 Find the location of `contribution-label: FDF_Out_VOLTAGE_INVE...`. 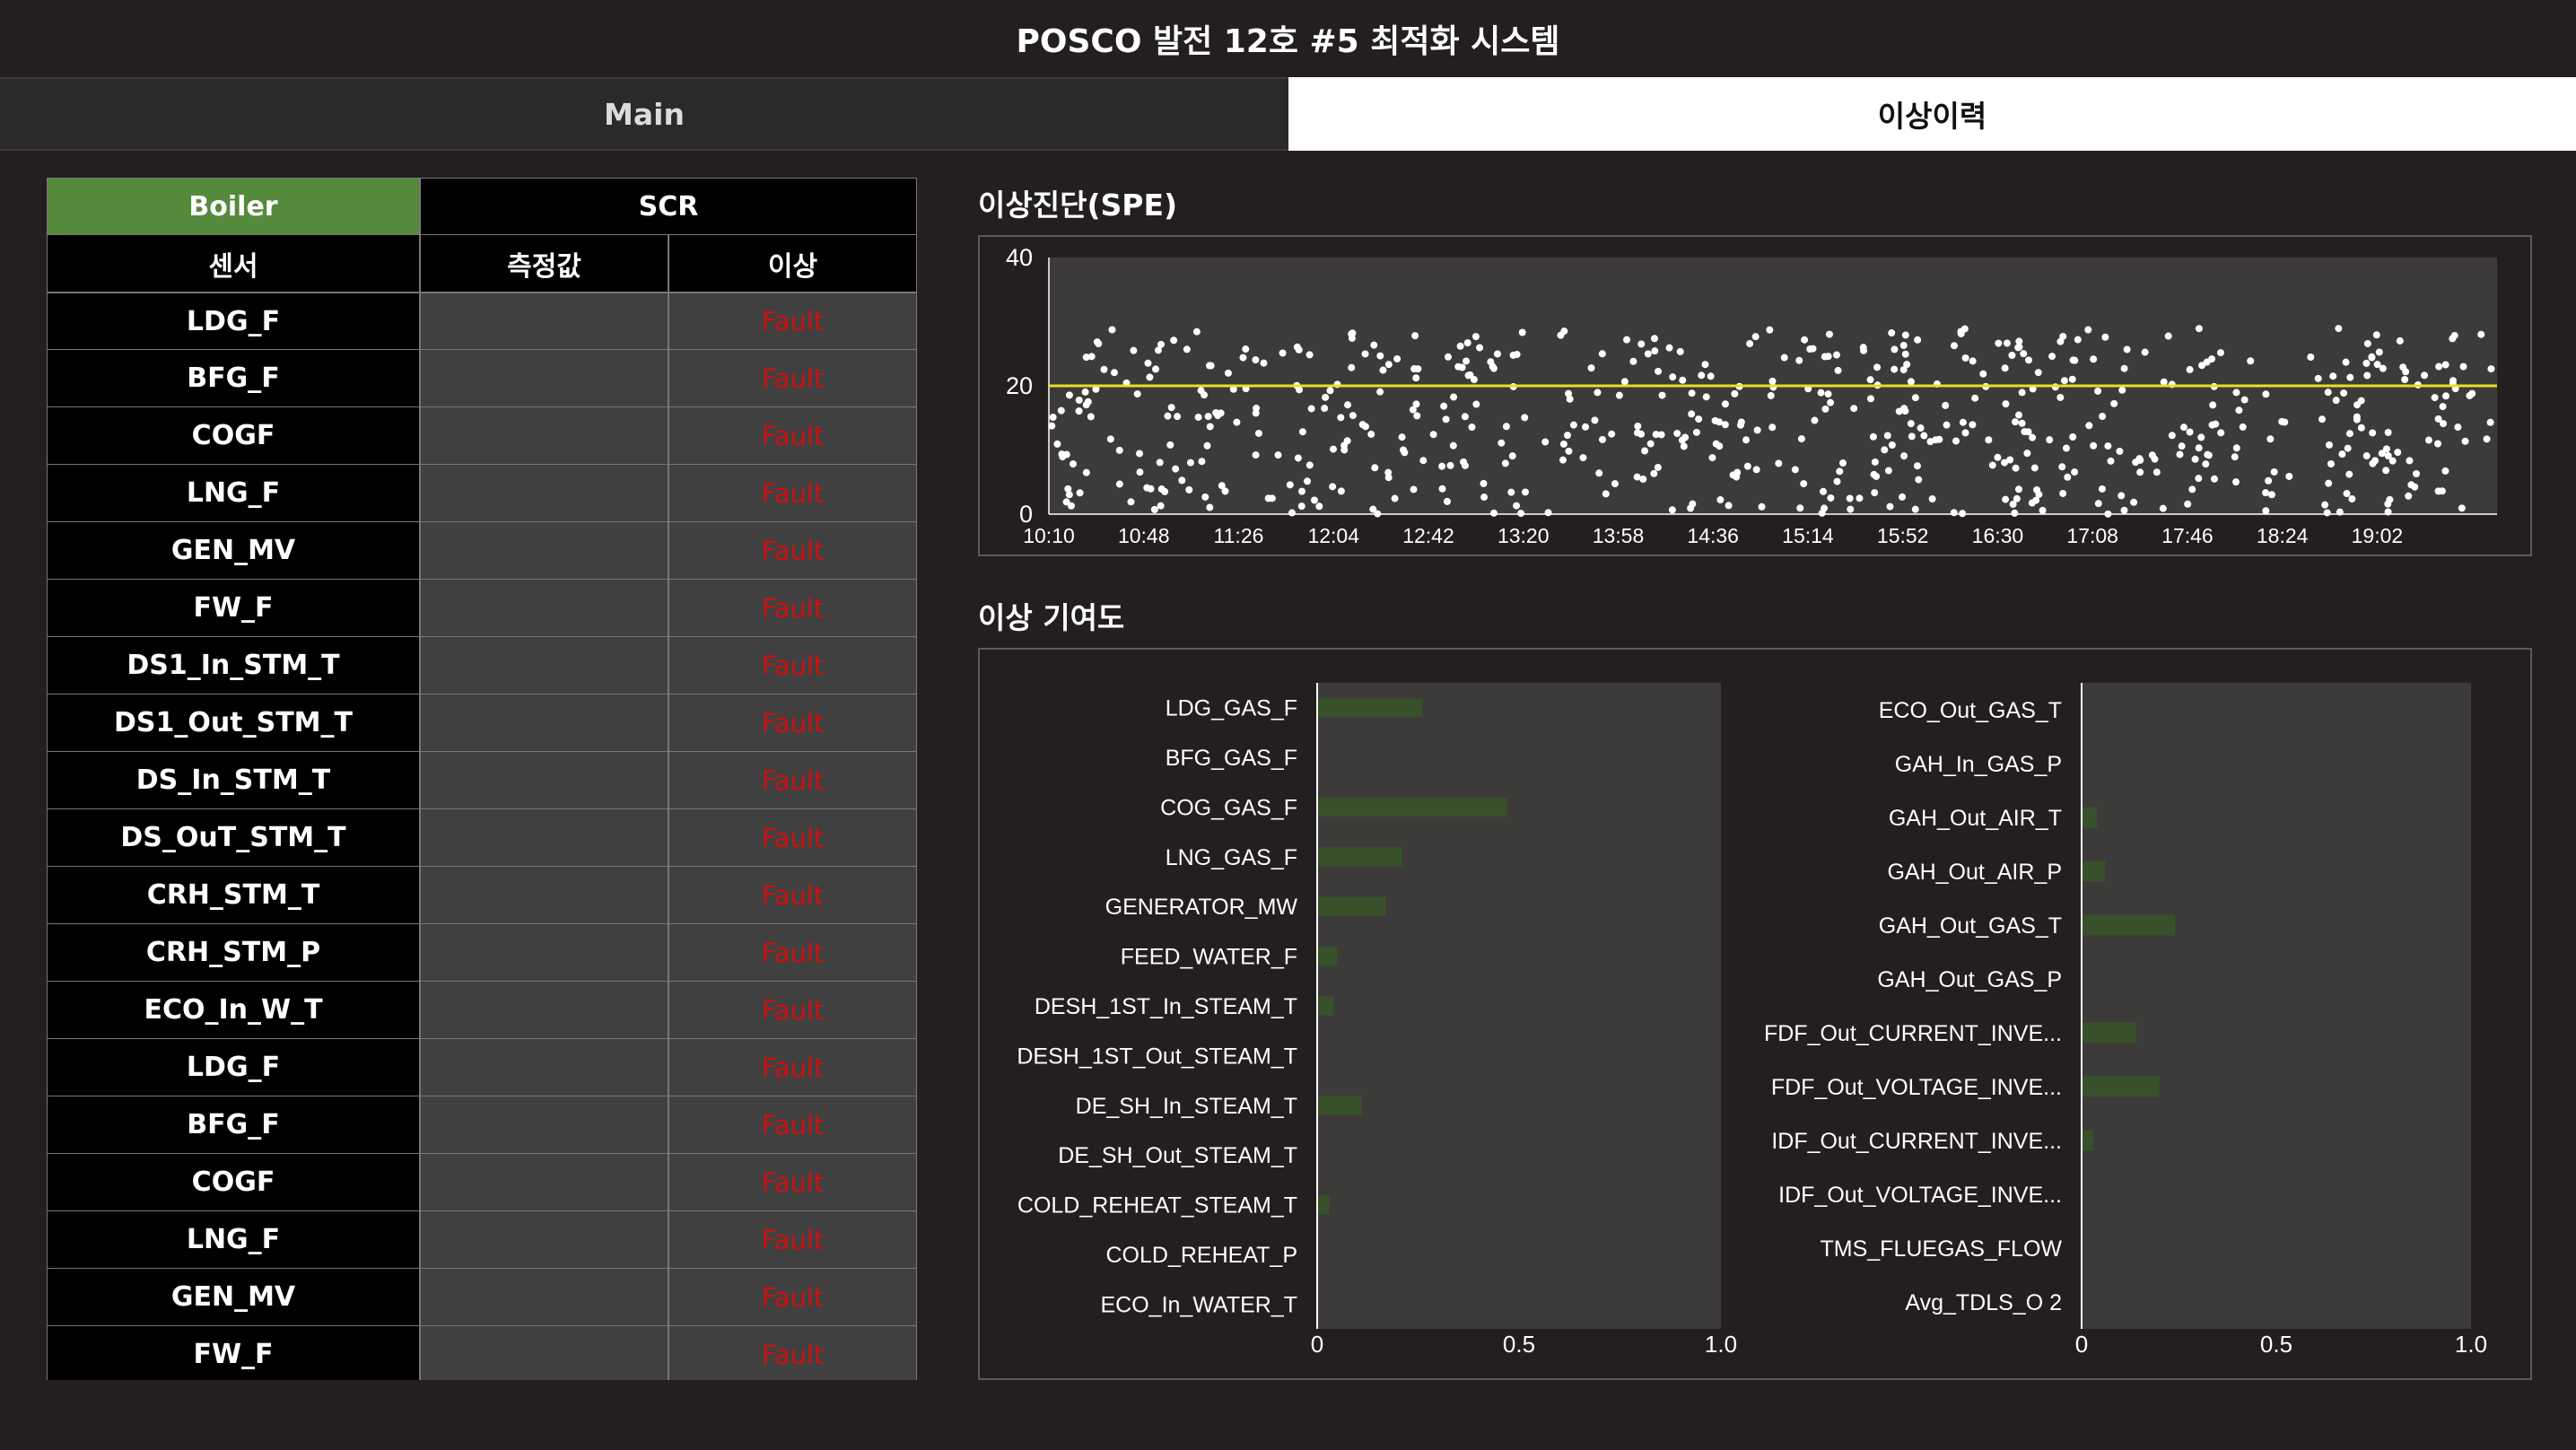

contribution-label: FDF_Out_VOLTAGE_INVE... is located at coordinates (1917, 1087).